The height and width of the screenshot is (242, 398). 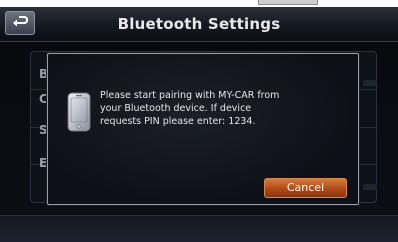 I want to click on page-title: Bluetooth Settings, so click(x=199, y=24).